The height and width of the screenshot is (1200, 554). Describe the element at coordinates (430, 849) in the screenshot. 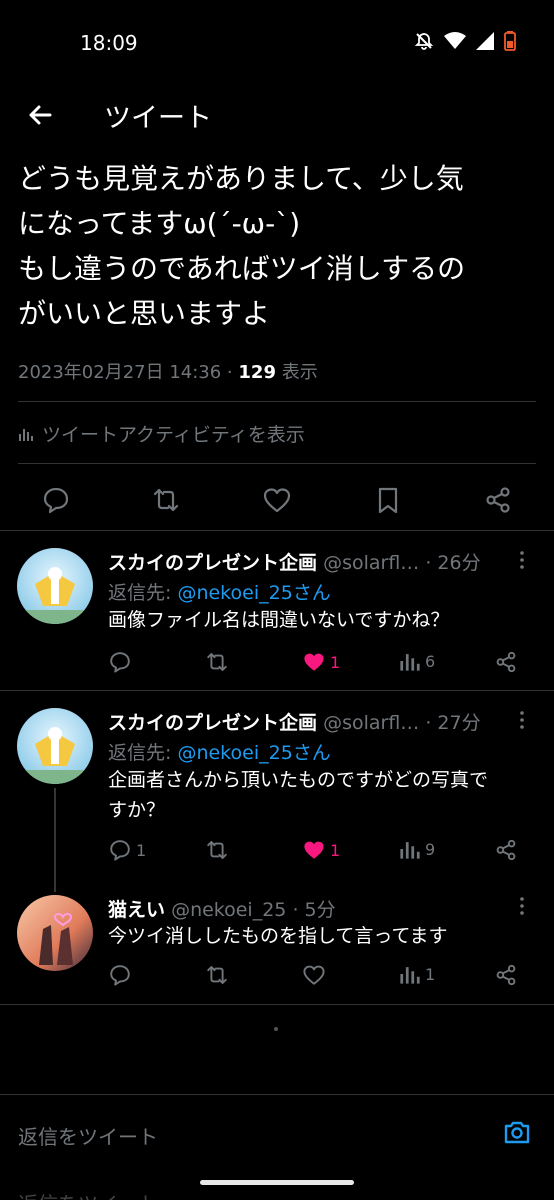

I see `view-count: 9` at that location.